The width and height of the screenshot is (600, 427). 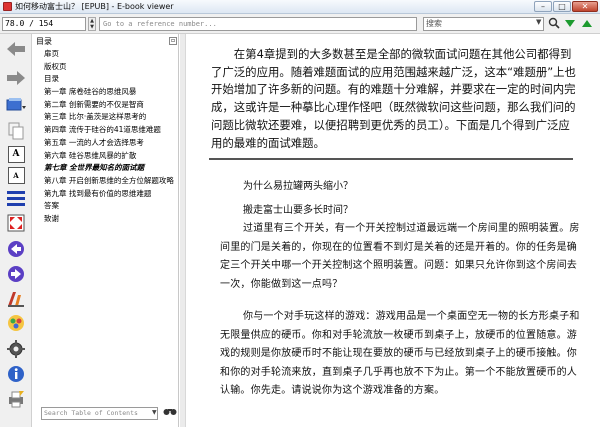 What do you see at coordinates (44, 41) in the screenshot?
I see `toc-heading: 目录` at bounding box center [44, 41].